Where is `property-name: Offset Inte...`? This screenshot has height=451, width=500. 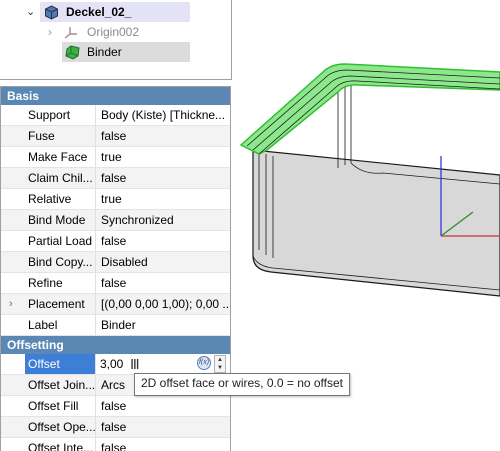
property-name: Offset Inte... is located at coordinates (60, 444).